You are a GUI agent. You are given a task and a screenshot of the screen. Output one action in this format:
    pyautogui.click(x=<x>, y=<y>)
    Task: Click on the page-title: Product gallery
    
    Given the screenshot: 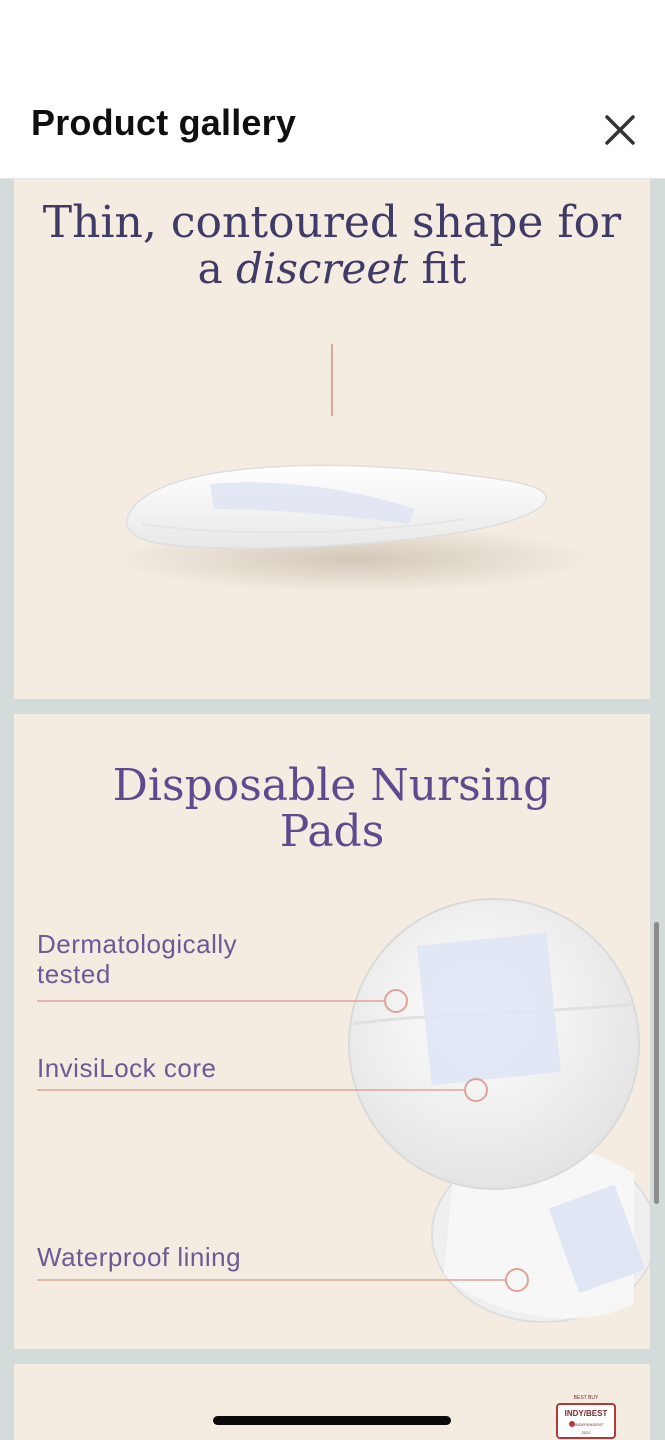 What is the action you would take?
    pyautogui.click(x=164, y=122)
    